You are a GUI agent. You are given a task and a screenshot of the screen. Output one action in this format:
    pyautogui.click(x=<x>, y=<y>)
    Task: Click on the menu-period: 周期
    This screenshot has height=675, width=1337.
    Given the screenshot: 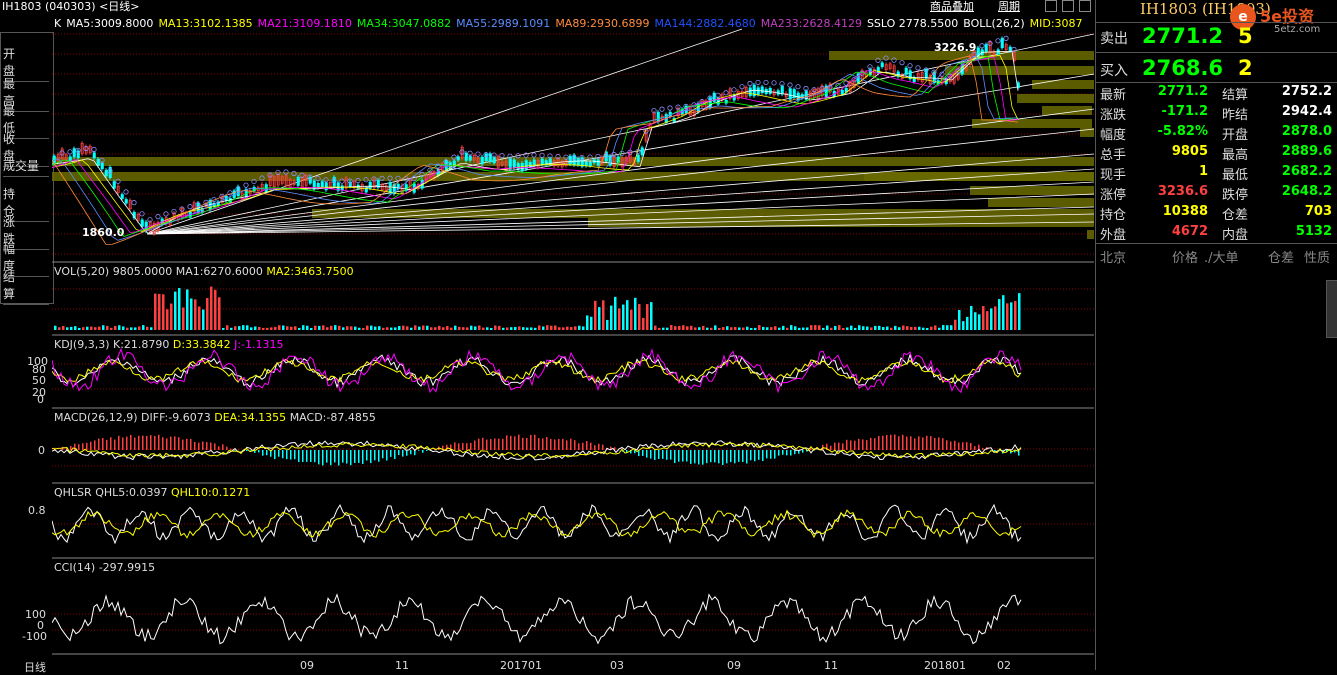 What is the action you would take?
    pyautogui.click(x=1009, y=7)
    